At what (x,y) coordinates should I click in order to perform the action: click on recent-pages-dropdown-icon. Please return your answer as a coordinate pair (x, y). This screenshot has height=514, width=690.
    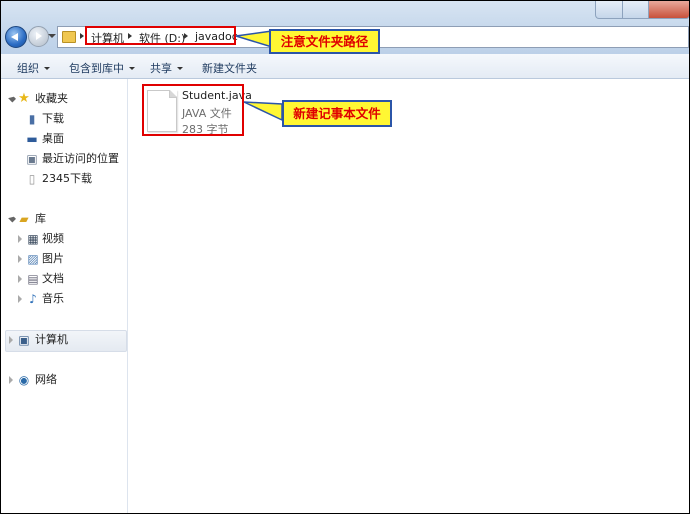
    Looking at the image, I should click on (52, 36).